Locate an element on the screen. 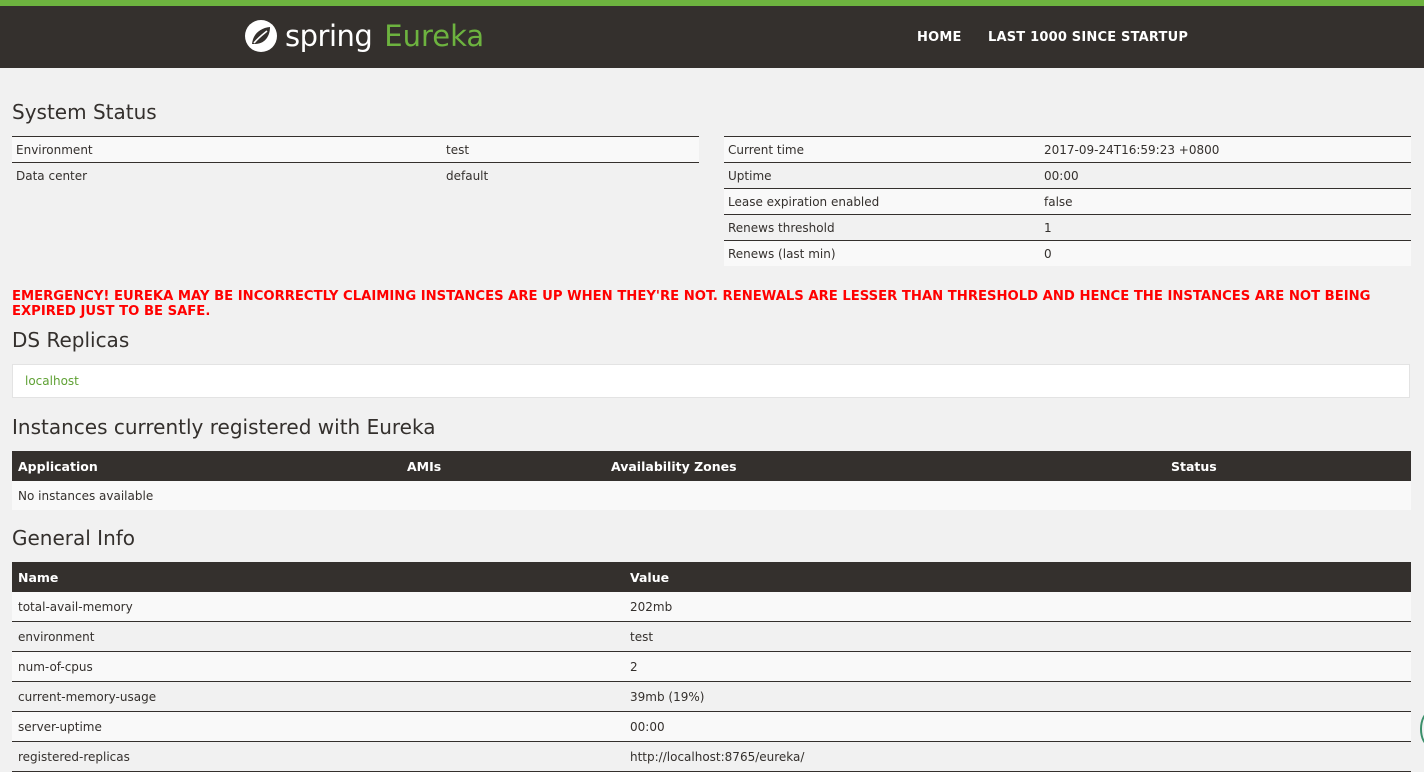  table-row: Environment test is located at coordinates (355, 149).